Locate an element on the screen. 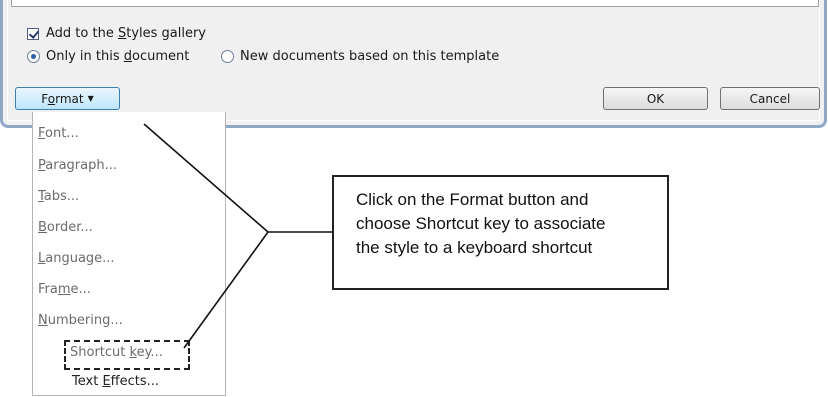 This screenshot has width=828, height=397. callout-line-1: Click on the Format button and is located at coordinates (472, 199).